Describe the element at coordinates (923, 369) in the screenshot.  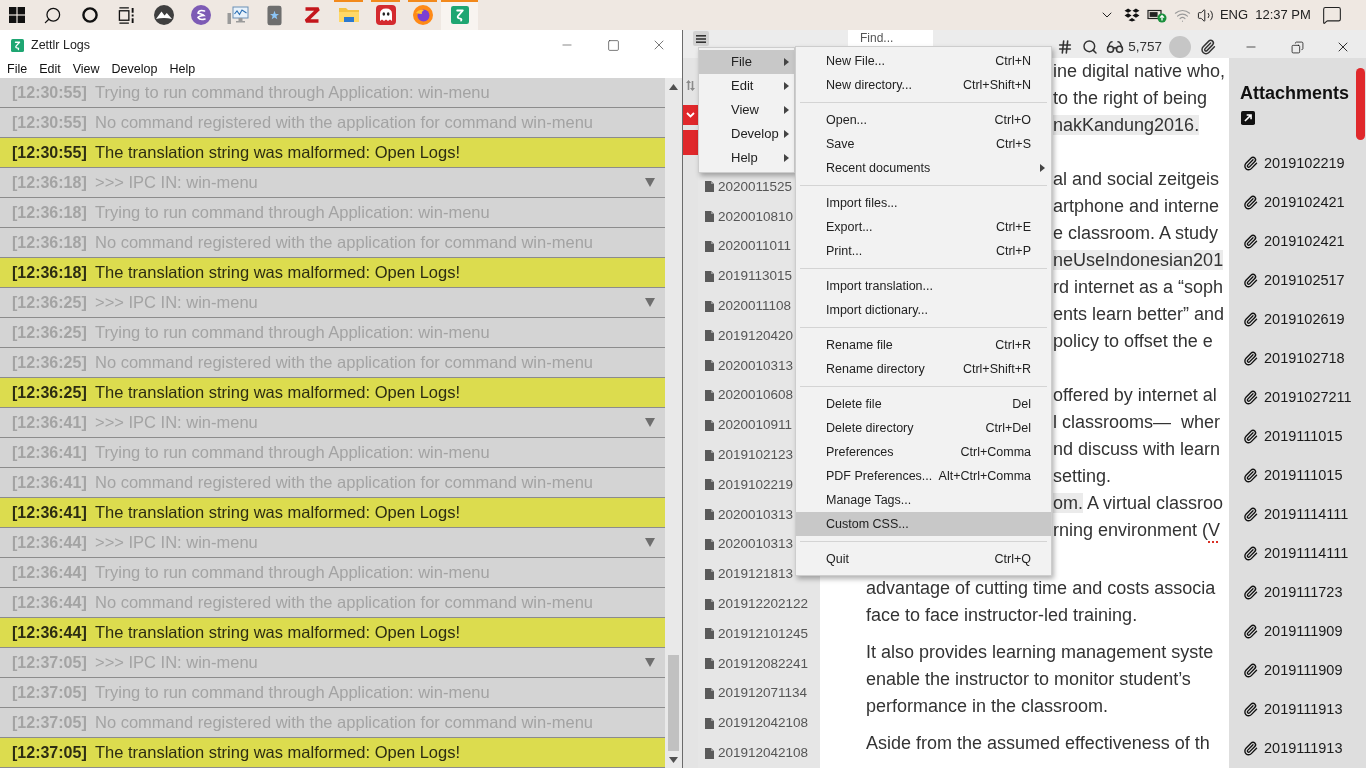
I see `menu-item: Rename directory Ctrl+Shift+R` at that location.